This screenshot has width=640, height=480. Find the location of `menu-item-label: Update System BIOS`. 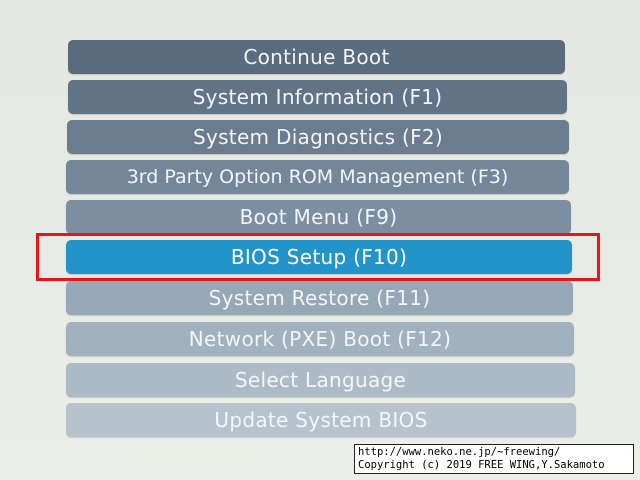

menu-item-label: Update System BIOS is located at coordinates (321, 420).